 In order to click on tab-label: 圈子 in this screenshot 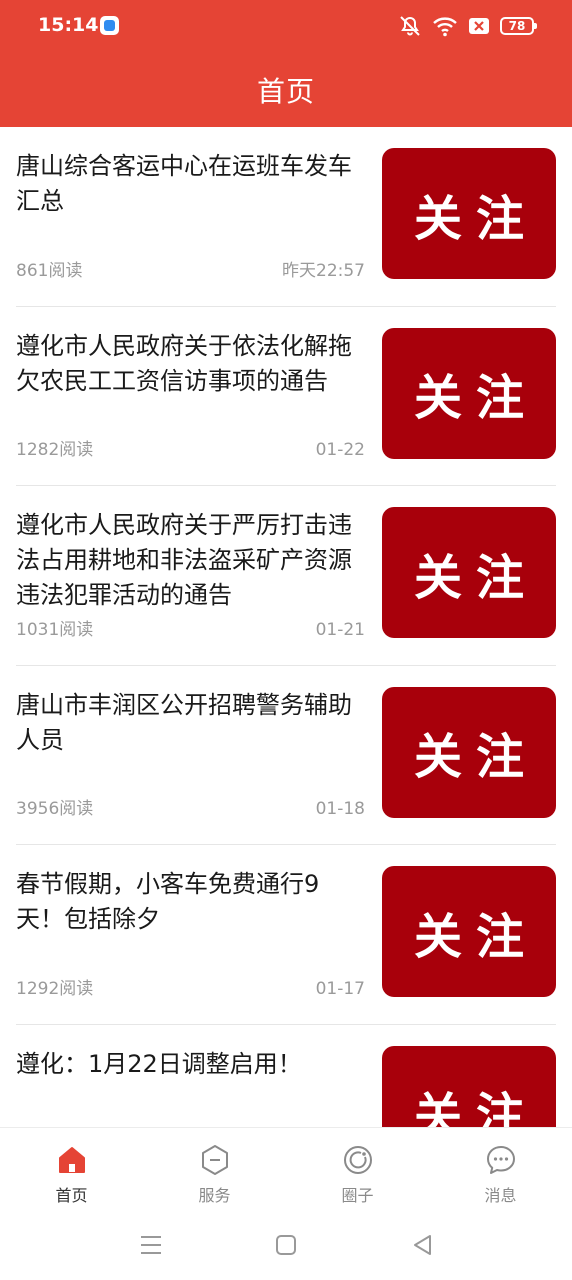, I will do `click(357, 1195)`.